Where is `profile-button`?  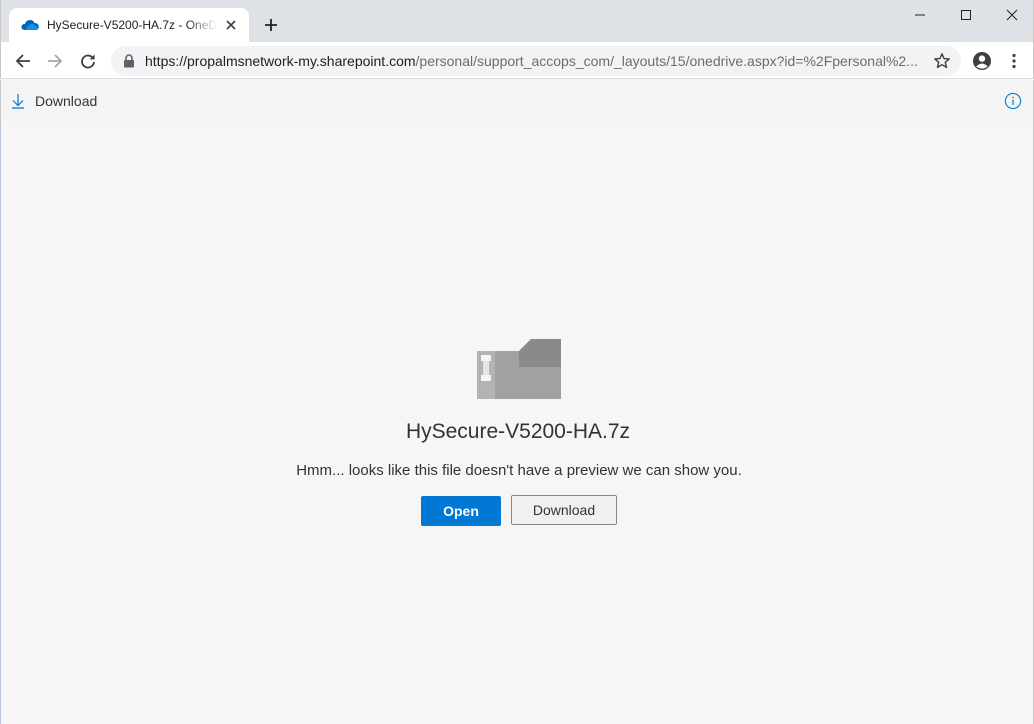
profile-button is located at coordinates (982, 61).